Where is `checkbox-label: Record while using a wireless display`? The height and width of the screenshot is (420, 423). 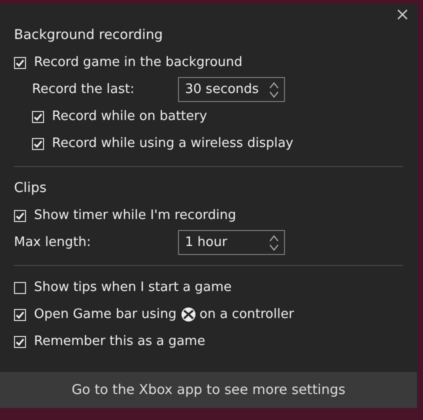
checkbox-label: Record while using a wireless display is located at coordinates (173, 143).